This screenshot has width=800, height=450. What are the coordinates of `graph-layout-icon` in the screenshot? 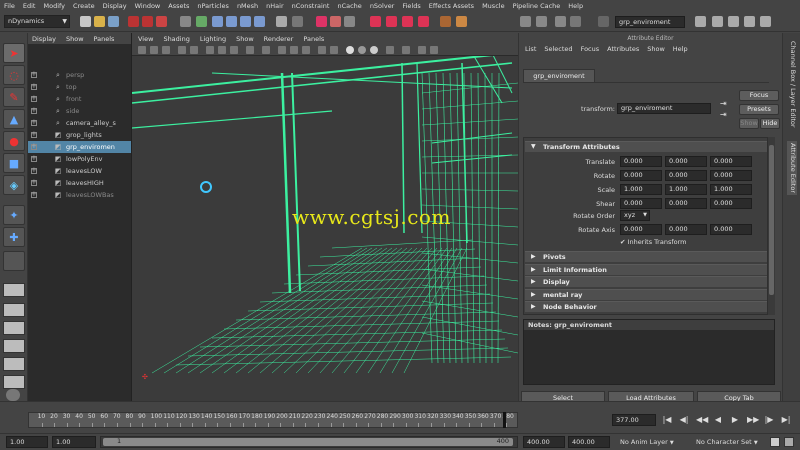 It's located at (14, 364).